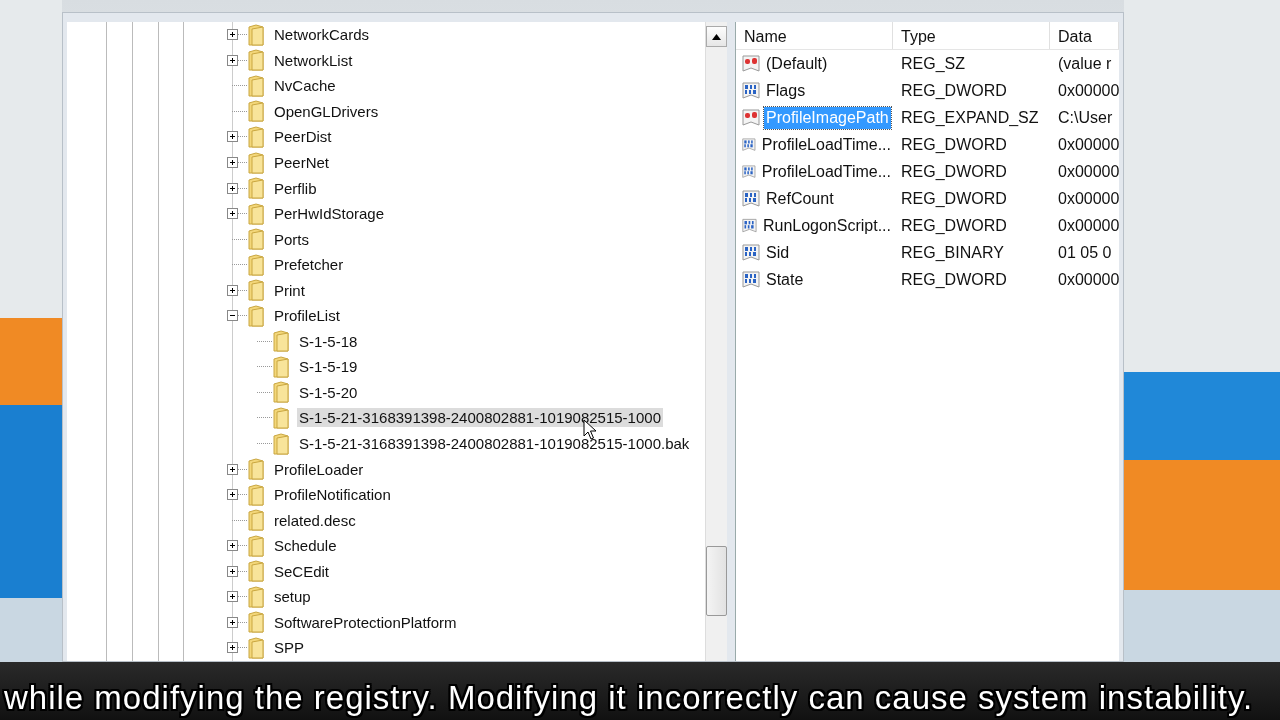 This screenshot has height=720, width=1280. Describe the element at coordinates (302, 162) in the screenshot. I see `tree-item: PeerNet` at that location.